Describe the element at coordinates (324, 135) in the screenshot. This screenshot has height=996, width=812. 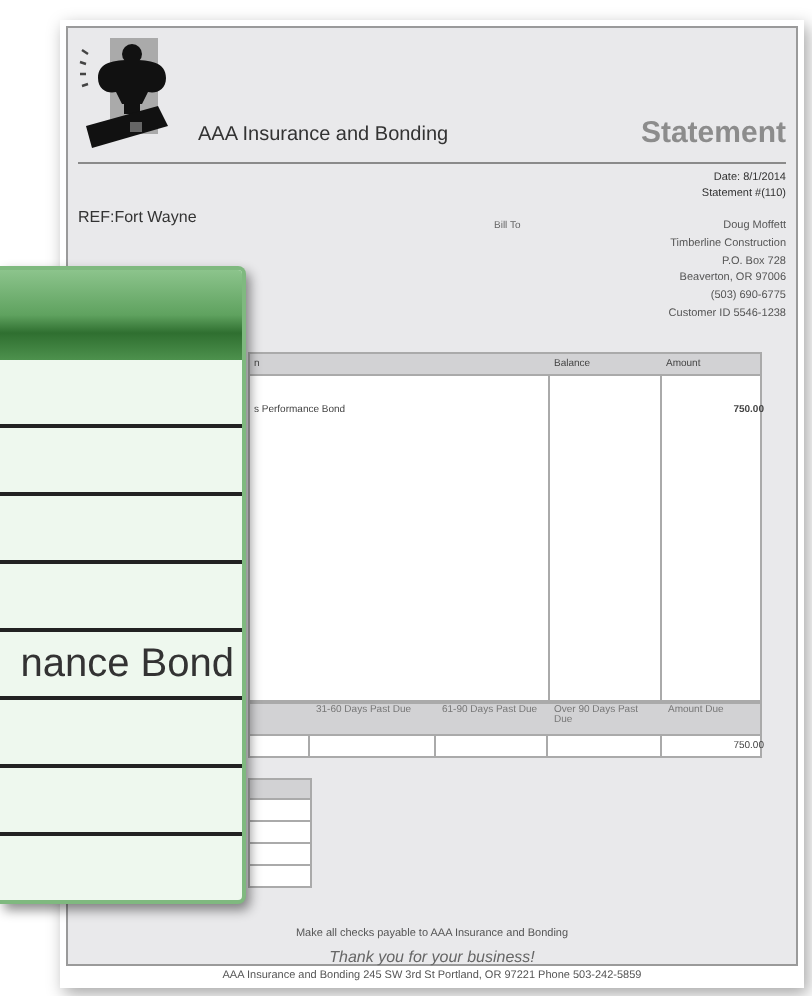
I see `company-name: AAA Insurance and Bonding` at that location.